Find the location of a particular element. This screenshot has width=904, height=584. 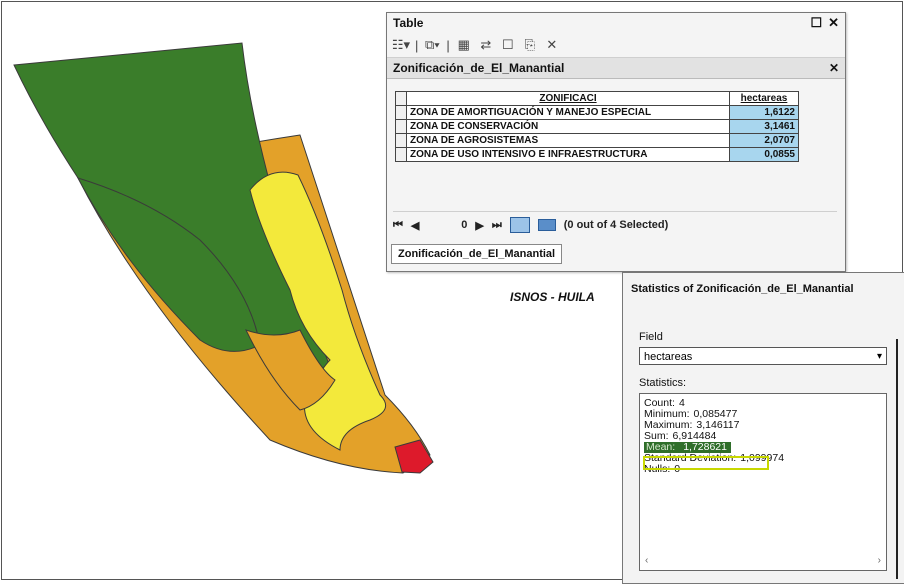

table-window-title: Table is located at coordinates (408, 23).